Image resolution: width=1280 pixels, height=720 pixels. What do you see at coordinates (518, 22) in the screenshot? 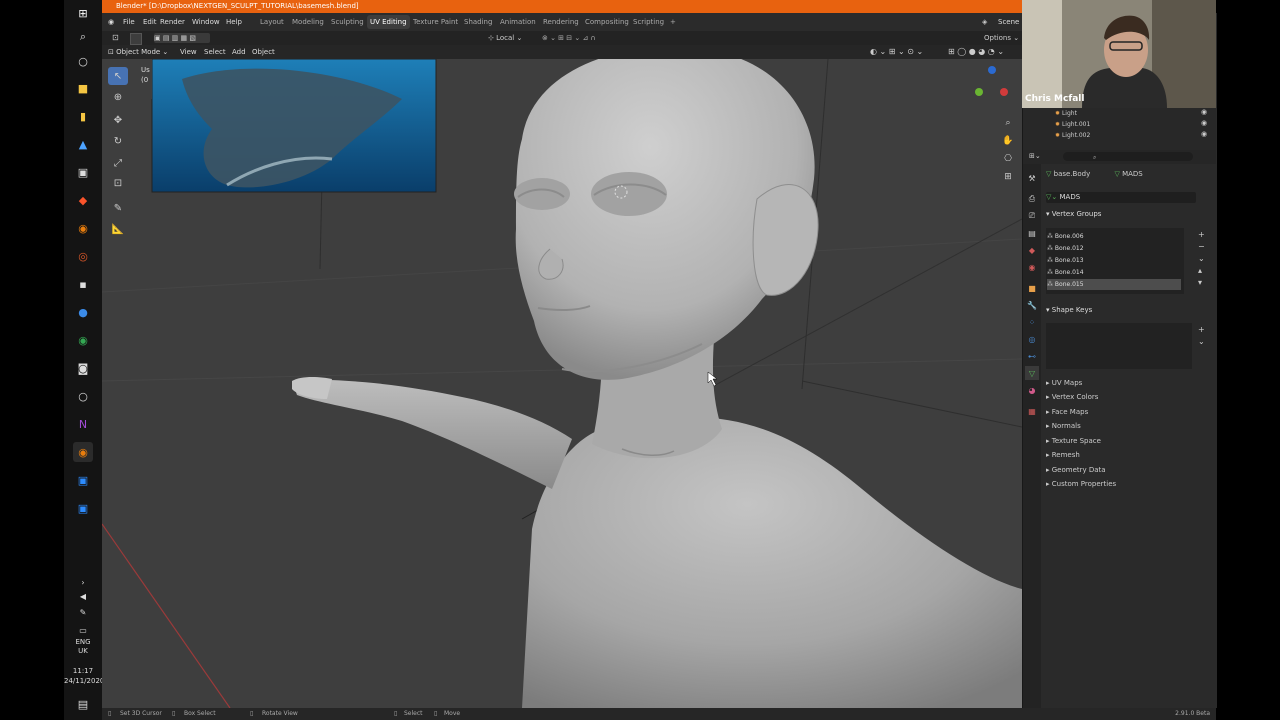
I see `workspace-tab-animation: Animation` at bounding box center [518, 22].